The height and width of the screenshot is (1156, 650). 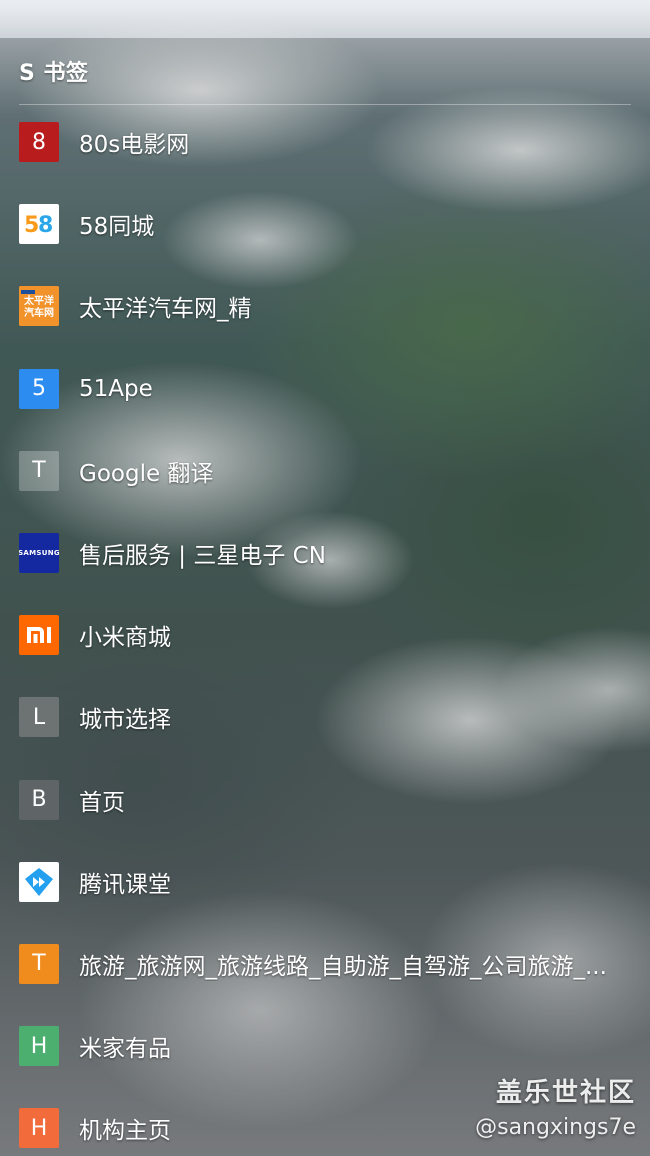 I want to click on xiaomi-logo-icon, so click(x=39, y=635).